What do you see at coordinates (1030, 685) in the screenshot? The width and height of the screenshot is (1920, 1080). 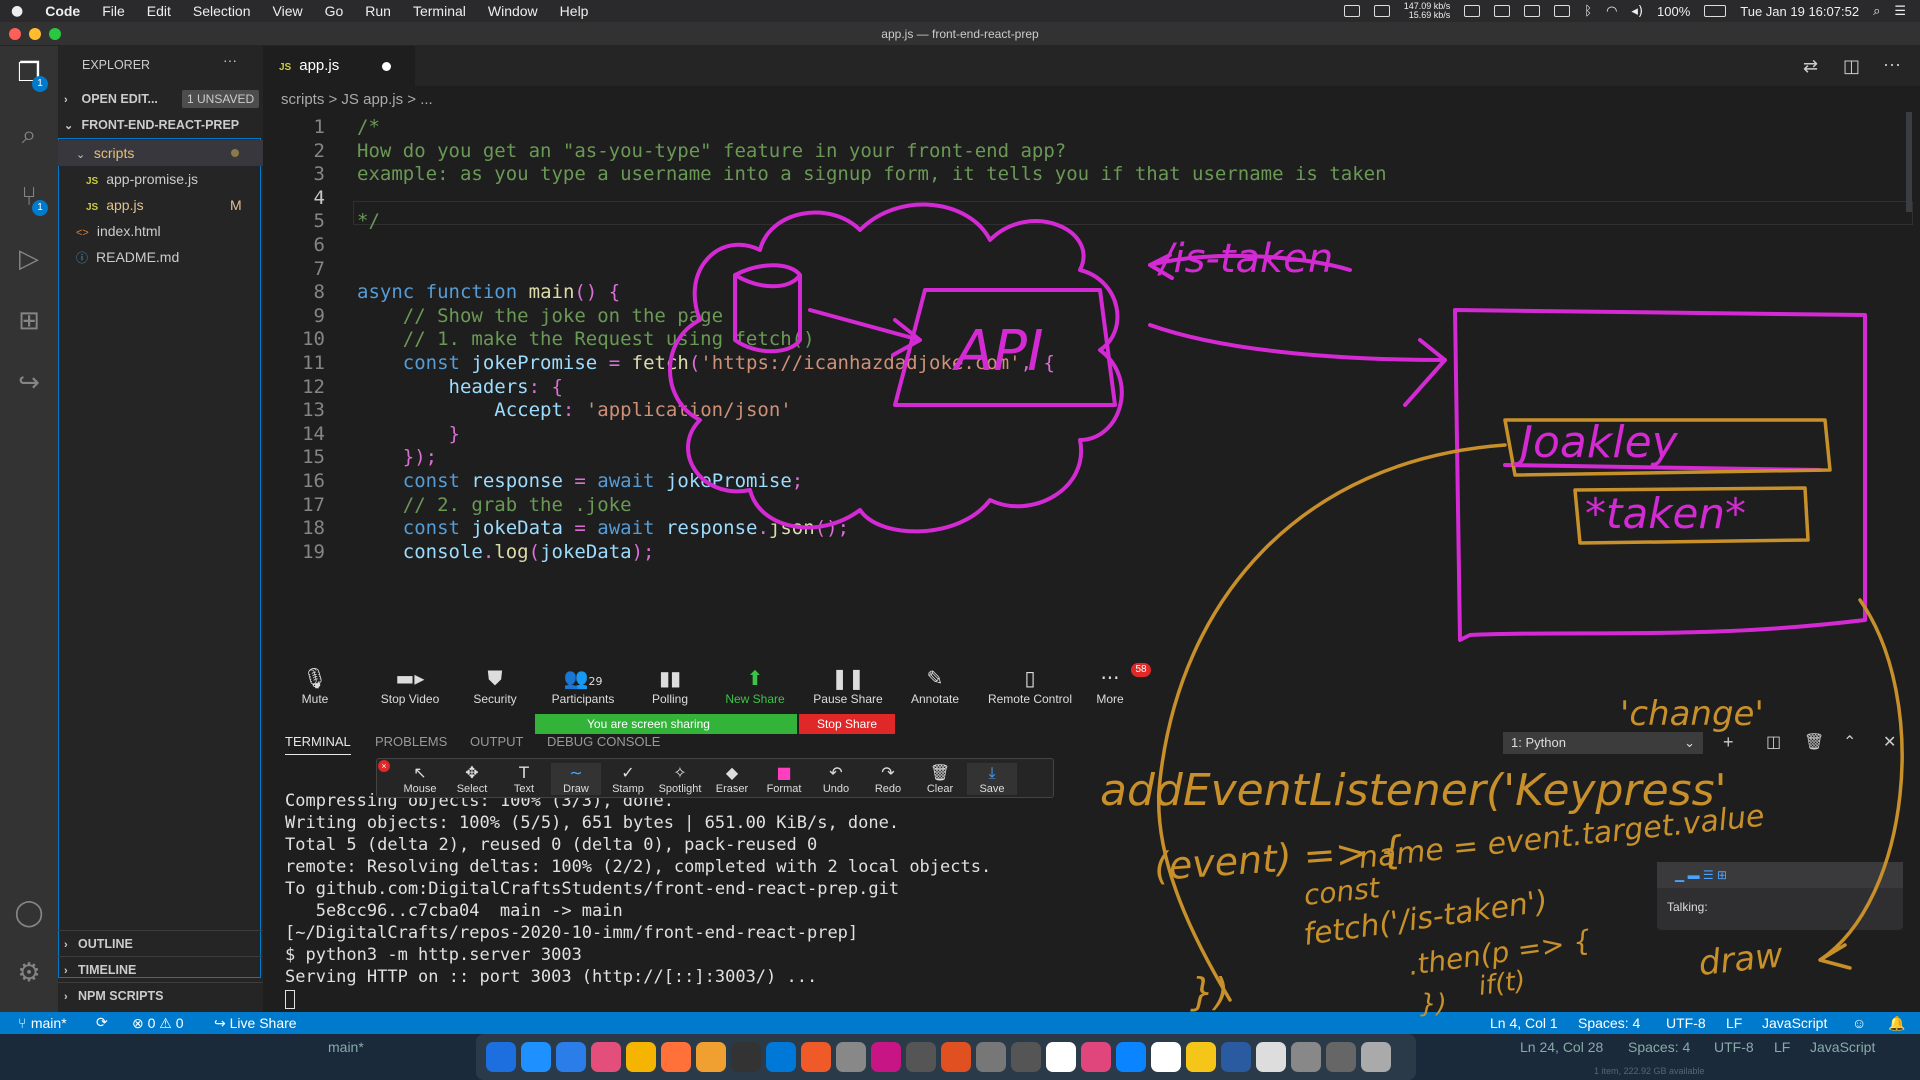 I see `remote-control-button: ▯ Remote Control` at bounding box center [1030, 685].